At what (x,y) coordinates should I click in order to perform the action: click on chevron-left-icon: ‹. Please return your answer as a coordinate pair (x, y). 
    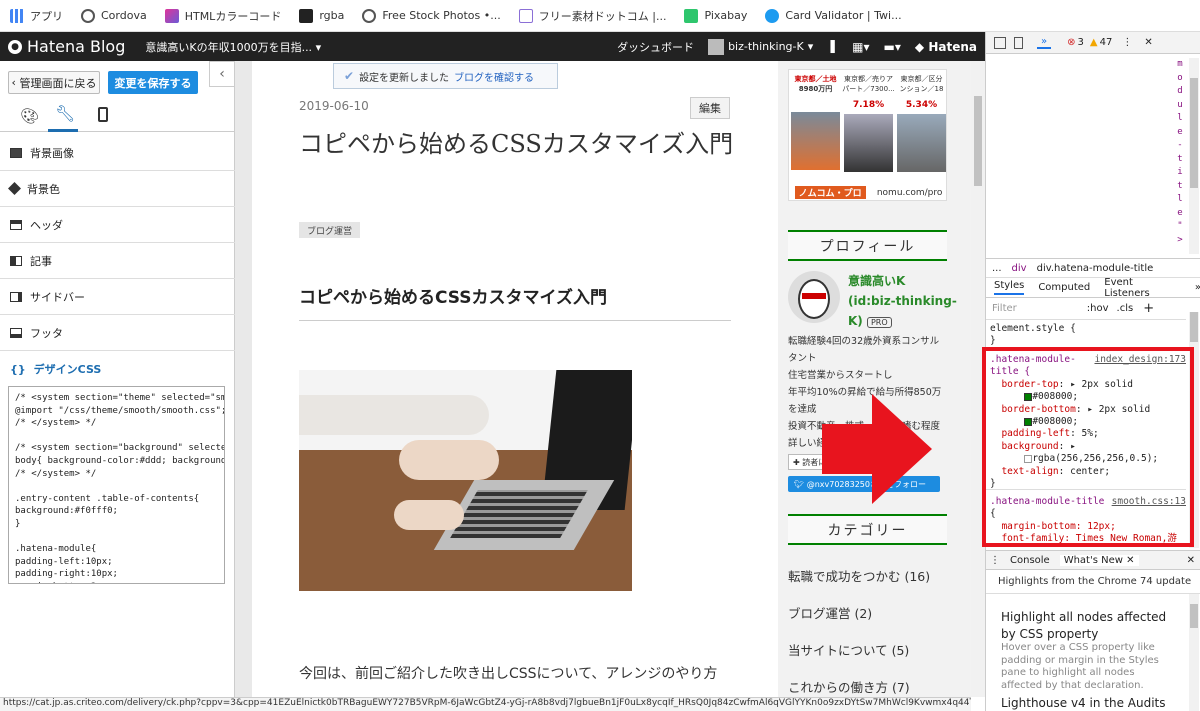
    Looking at the image, I should click on (13, 82).